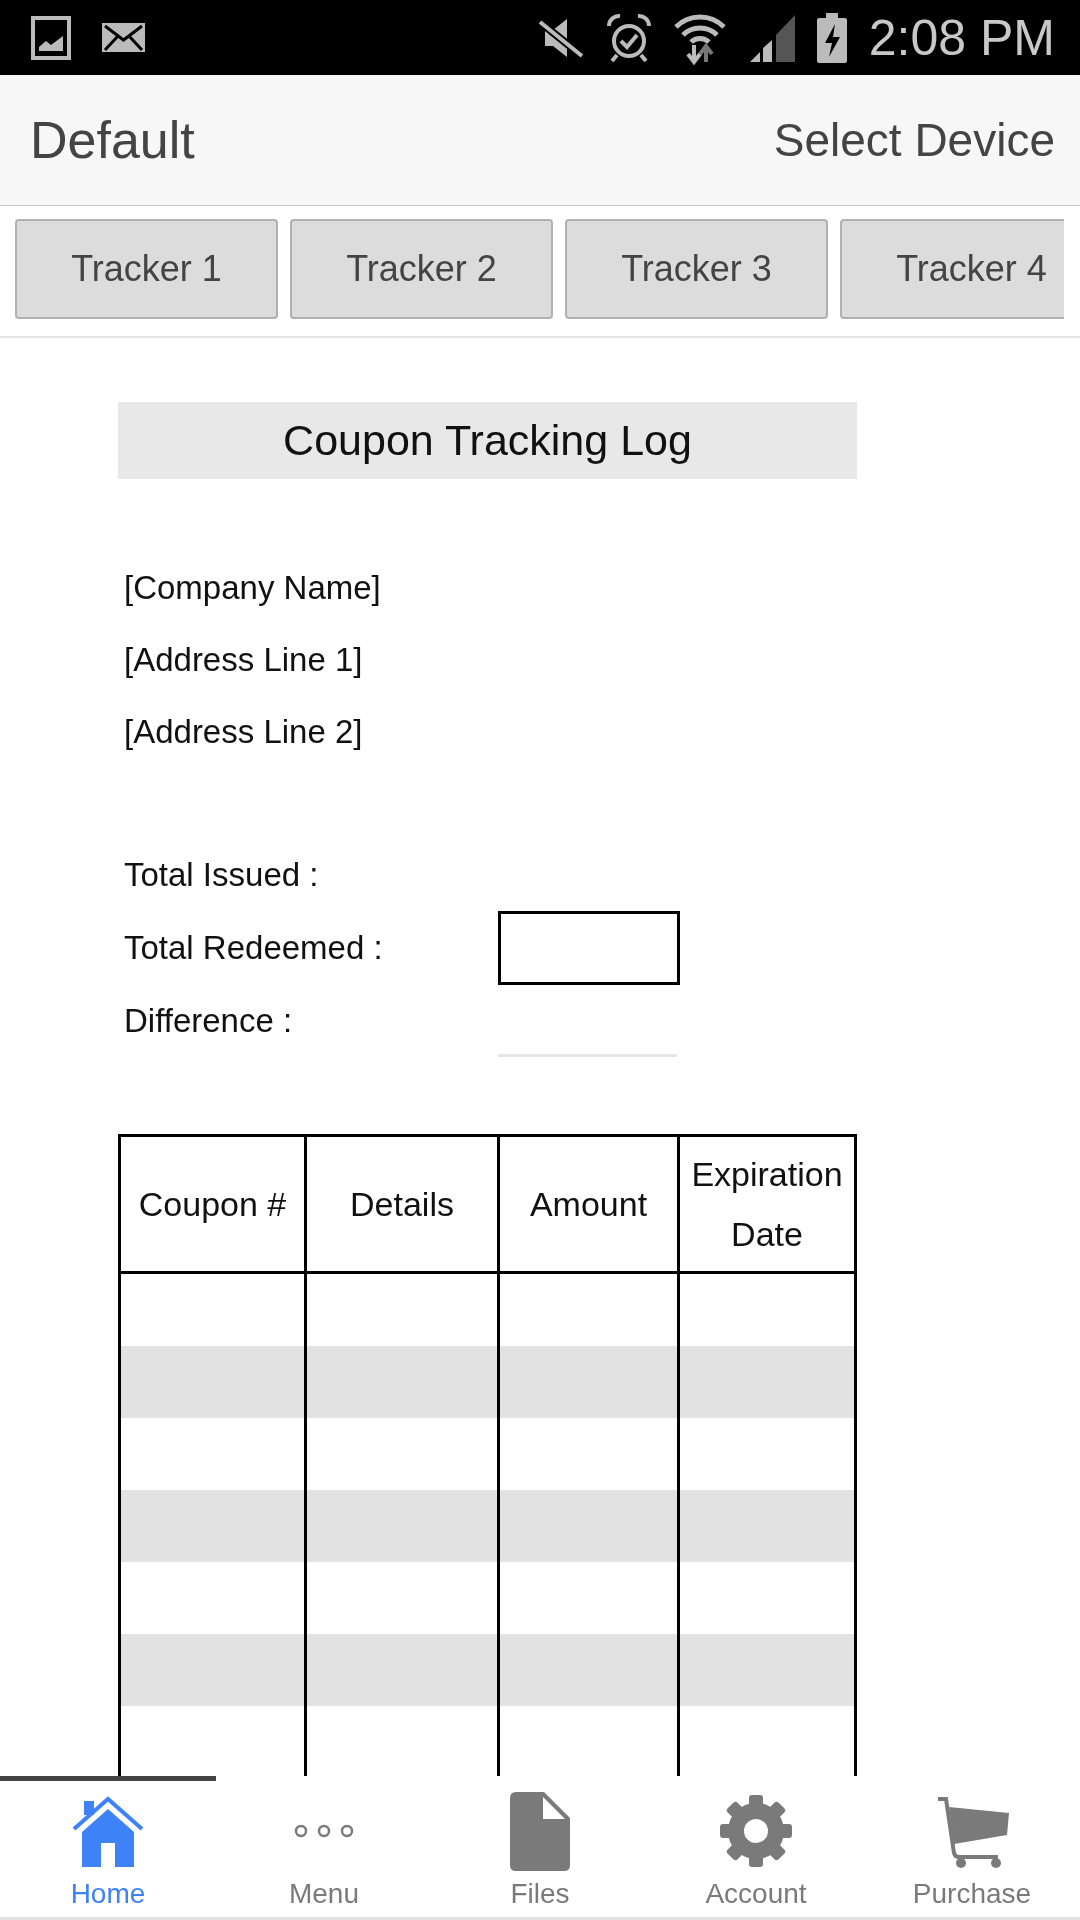 The height and width of the screenshot is (1920, 1080). I want to click on document-title: Coupon Tracking Log, so click(487, 440).